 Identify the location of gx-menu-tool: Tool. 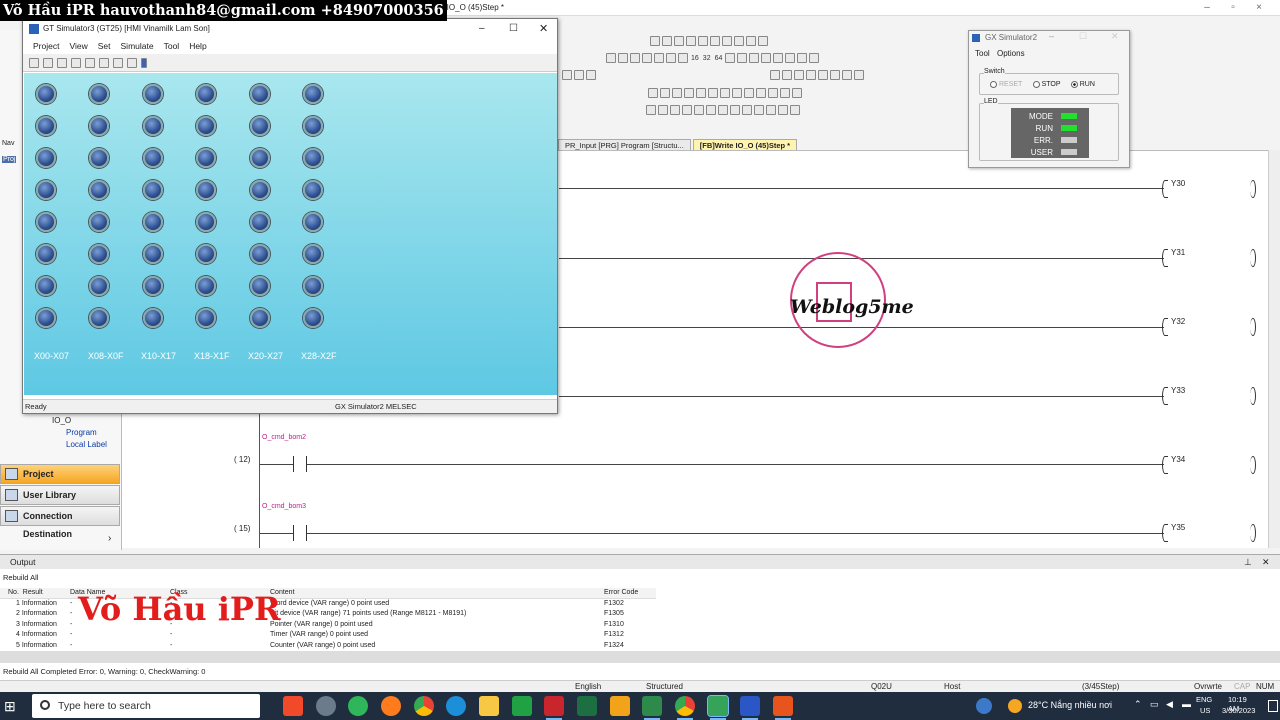
(982, 53).